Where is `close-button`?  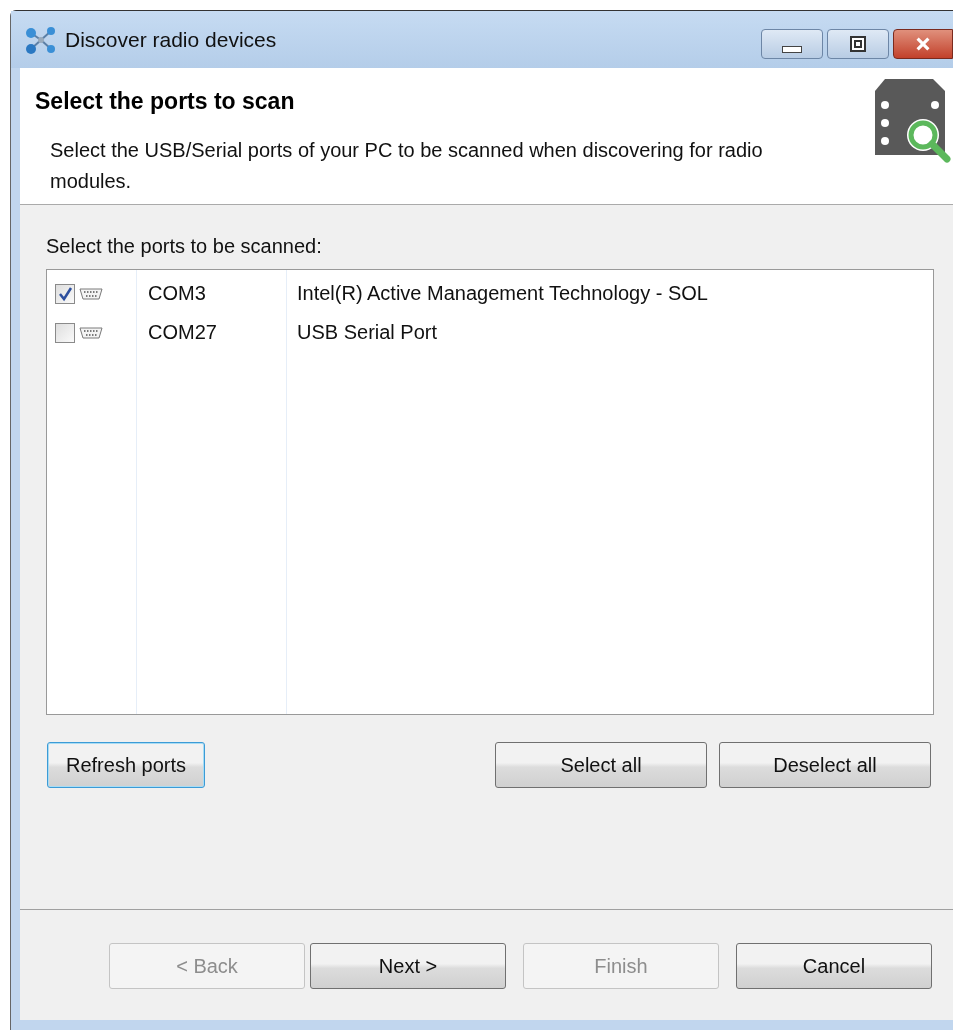
close-button is located at coordinates (923, 44).